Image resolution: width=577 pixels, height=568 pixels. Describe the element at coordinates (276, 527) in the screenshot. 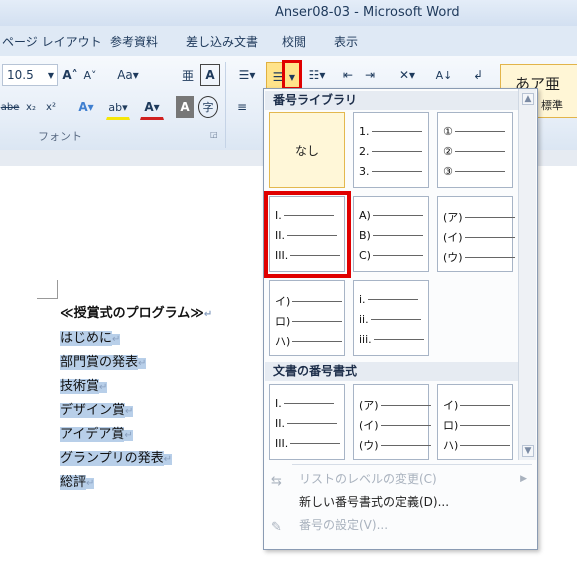

I see `pencil-icon: ✎` at that location.